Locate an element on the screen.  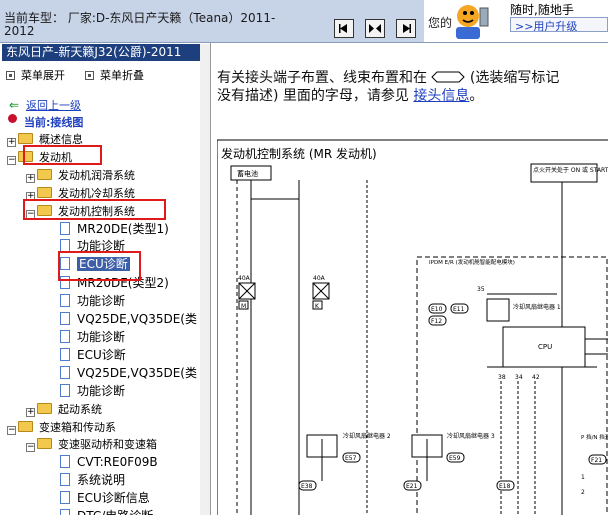
fuse-m-rating: 40A is located at coordinates (244, 278).